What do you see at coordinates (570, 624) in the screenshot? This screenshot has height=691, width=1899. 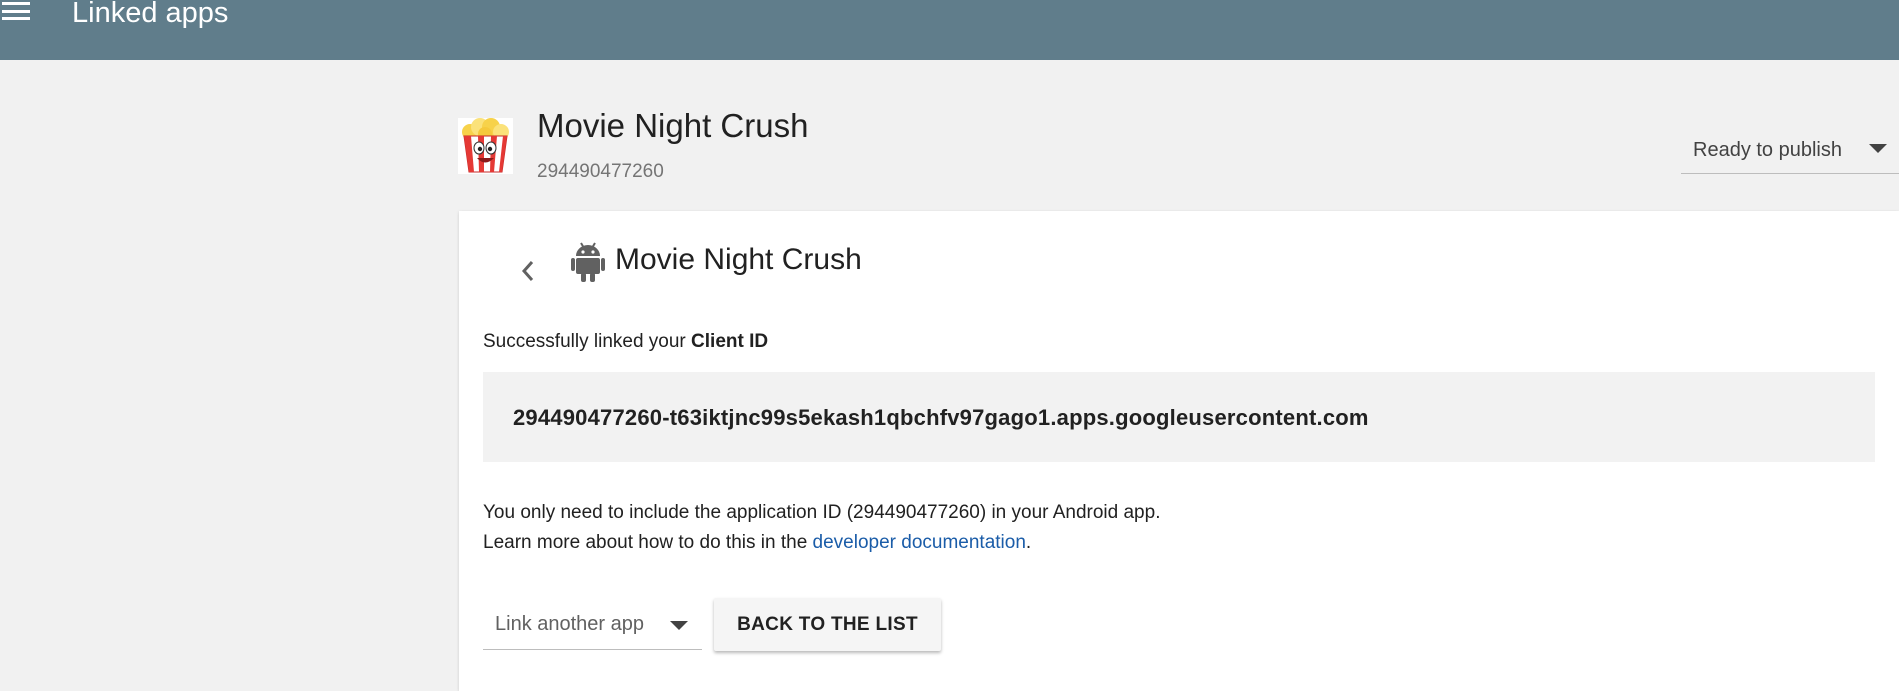 I see `link-another-app-label: Link another app` at bounding box center [570, 624].